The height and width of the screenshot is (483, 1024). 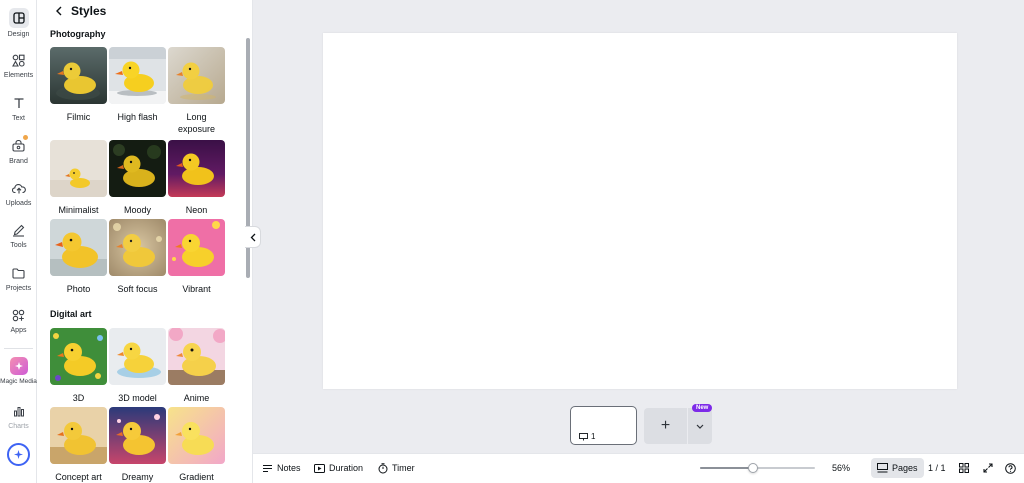 I want to click on rail-item-projects: Projects, so click(x=18, y=282).